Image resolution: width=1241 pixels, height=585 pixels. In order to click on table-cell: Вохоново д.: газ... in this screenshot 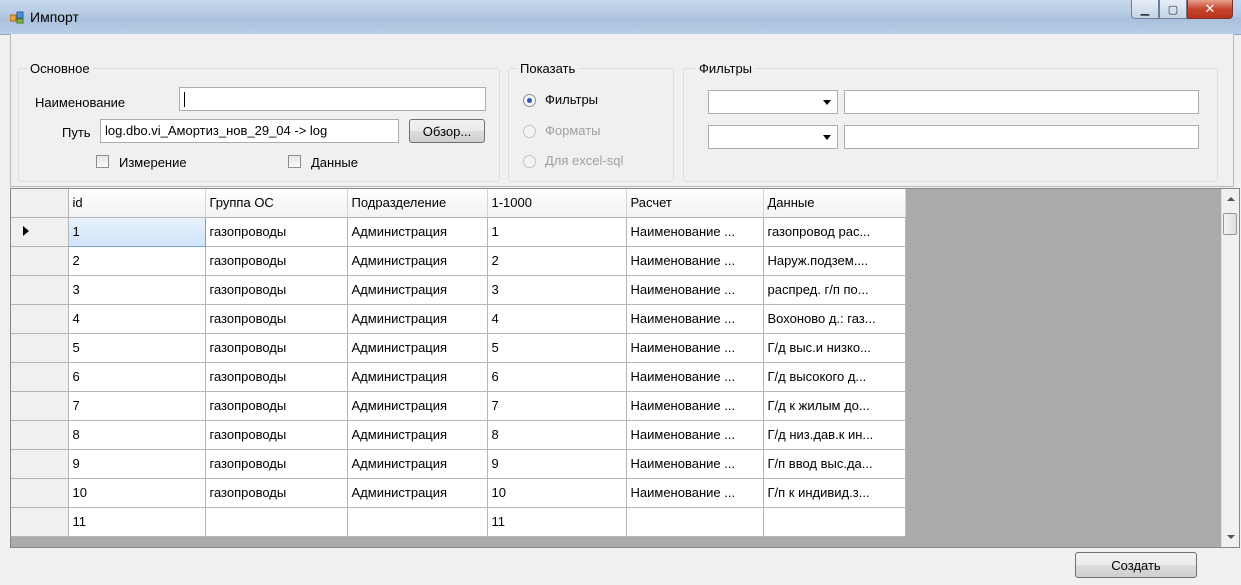, I will do `click(834, 319)`.